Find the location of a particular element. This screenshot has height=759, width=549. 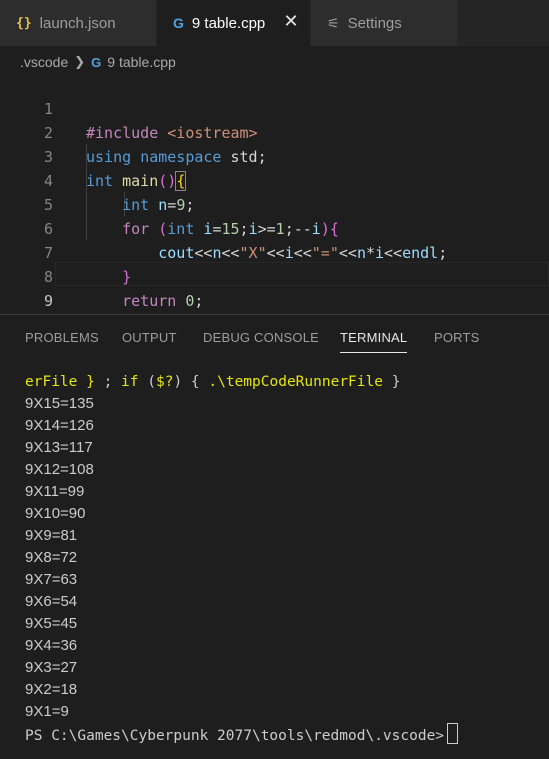

terminal-output-line: 9X2=18 is located at coordinates (51, 689).